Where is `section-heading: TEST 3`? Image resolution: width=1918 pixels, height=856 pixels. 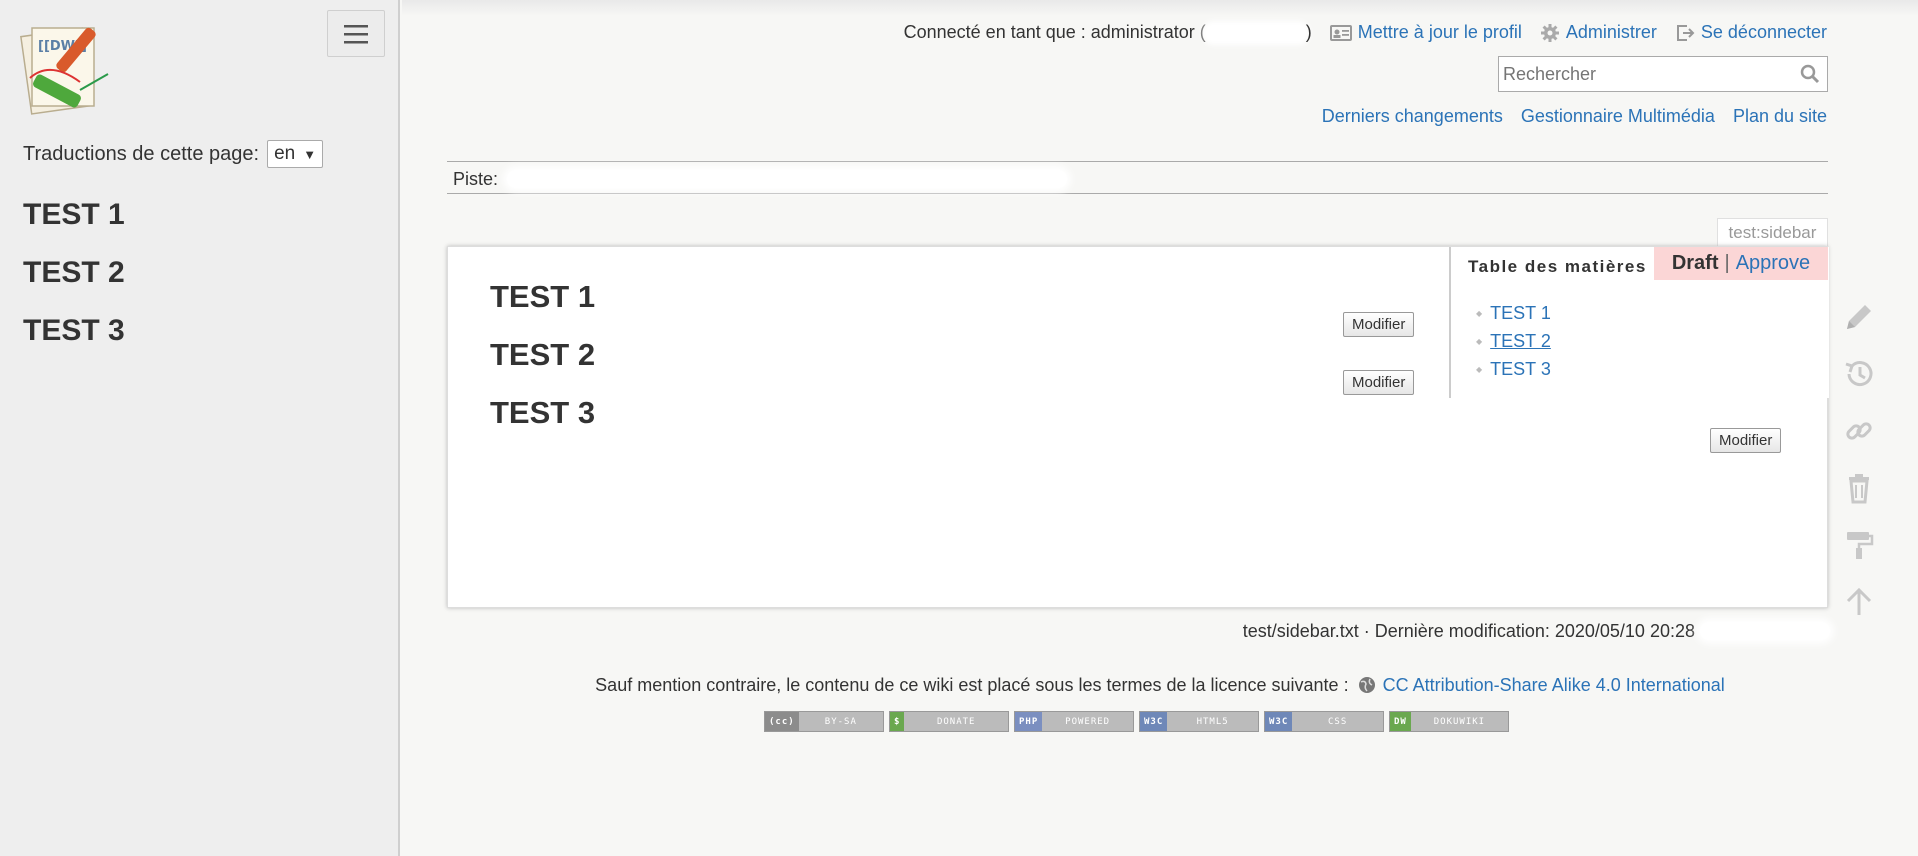 section-heading: TEST 3 is located at coordinates (543, 412).